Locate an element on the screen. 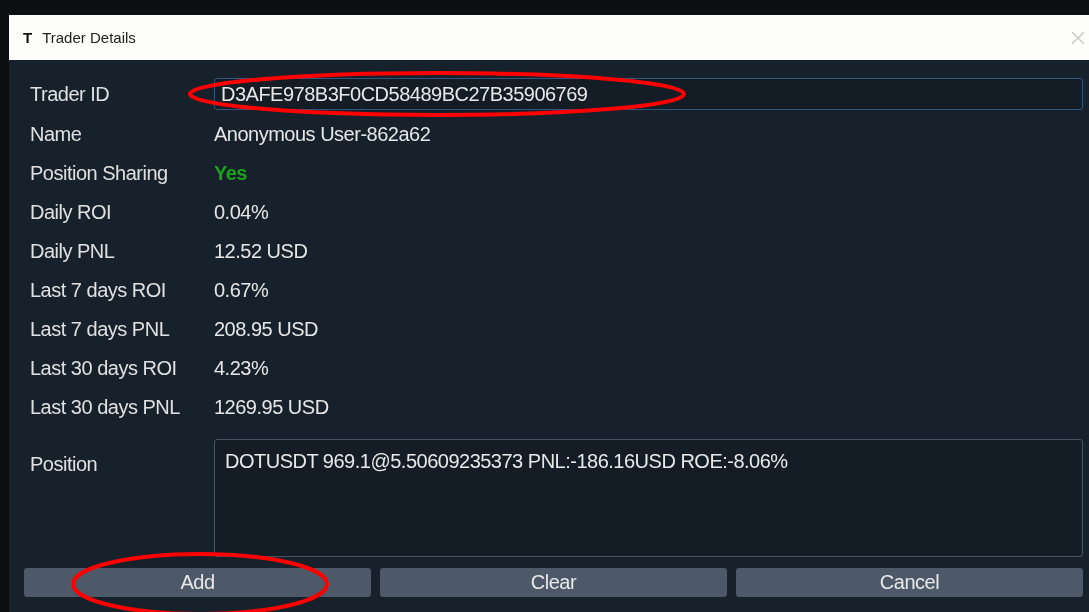  field-label: Last 30 days ROI is located at coordinates (104, 368).